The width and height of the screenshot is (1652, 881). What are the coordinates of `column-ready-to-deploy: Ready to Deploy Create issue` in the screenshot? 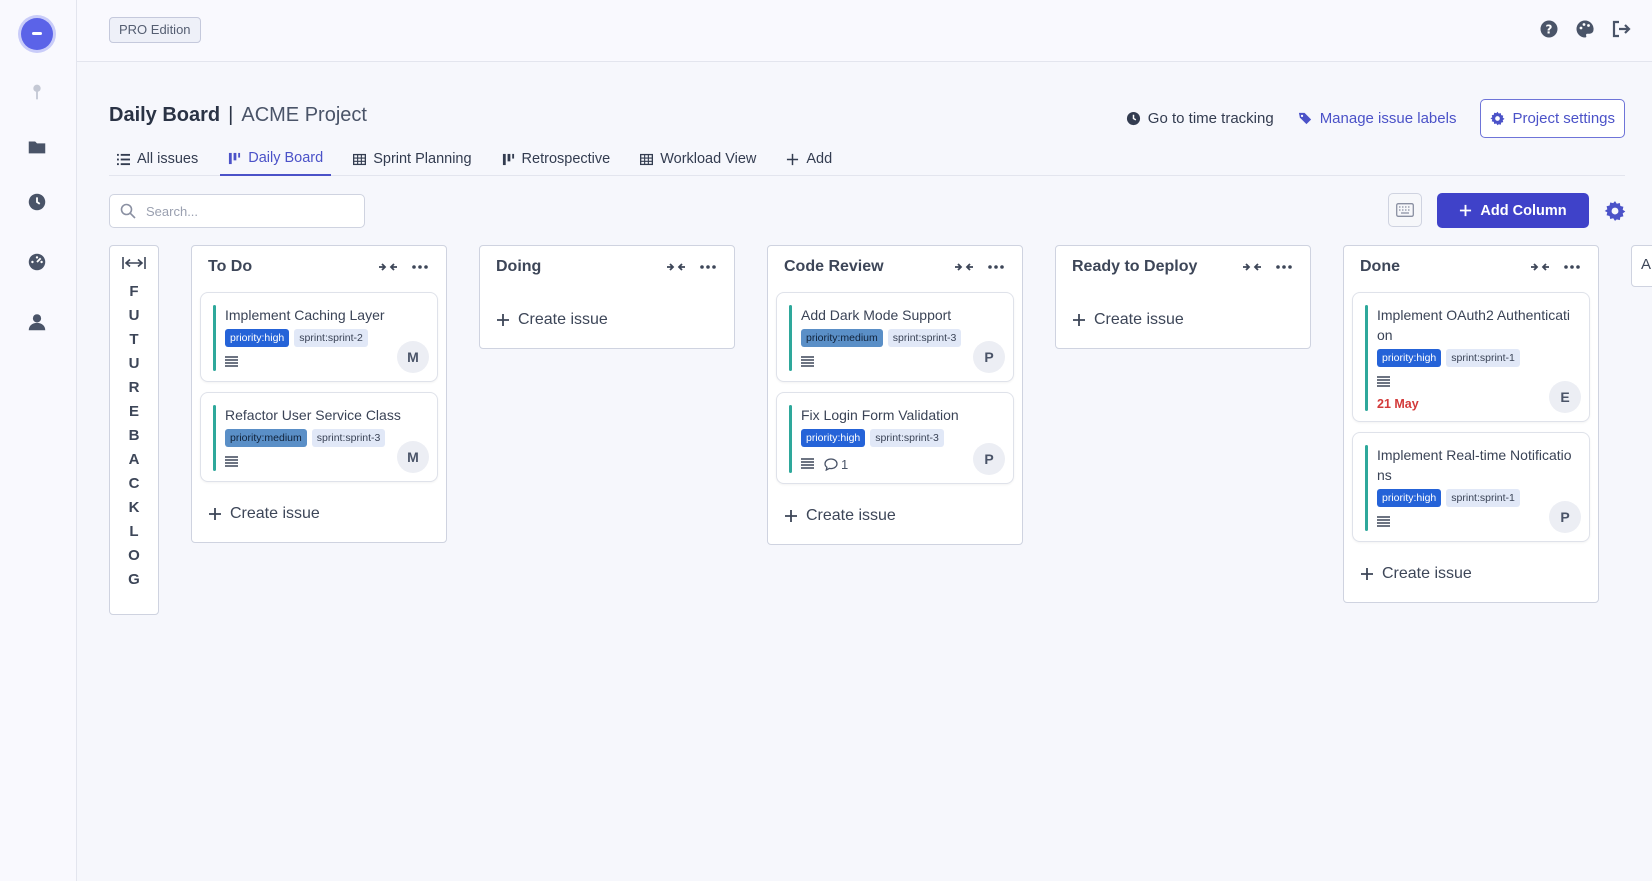 It's located at (1183, 297).